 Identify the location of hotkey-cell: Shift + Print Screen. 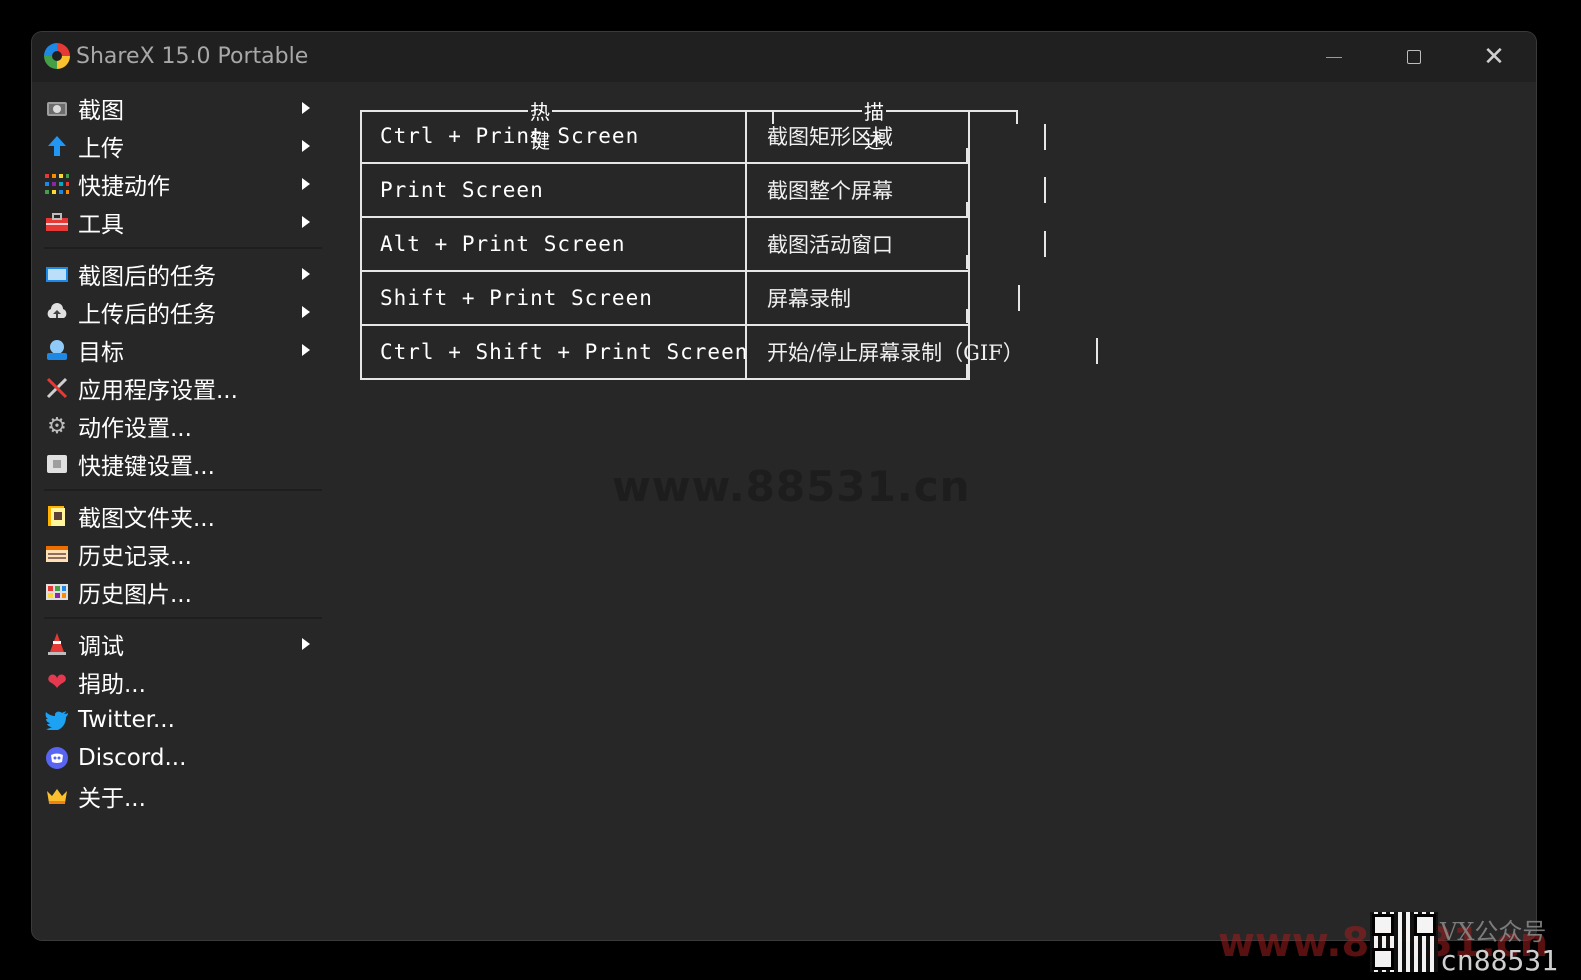
(554, 298).